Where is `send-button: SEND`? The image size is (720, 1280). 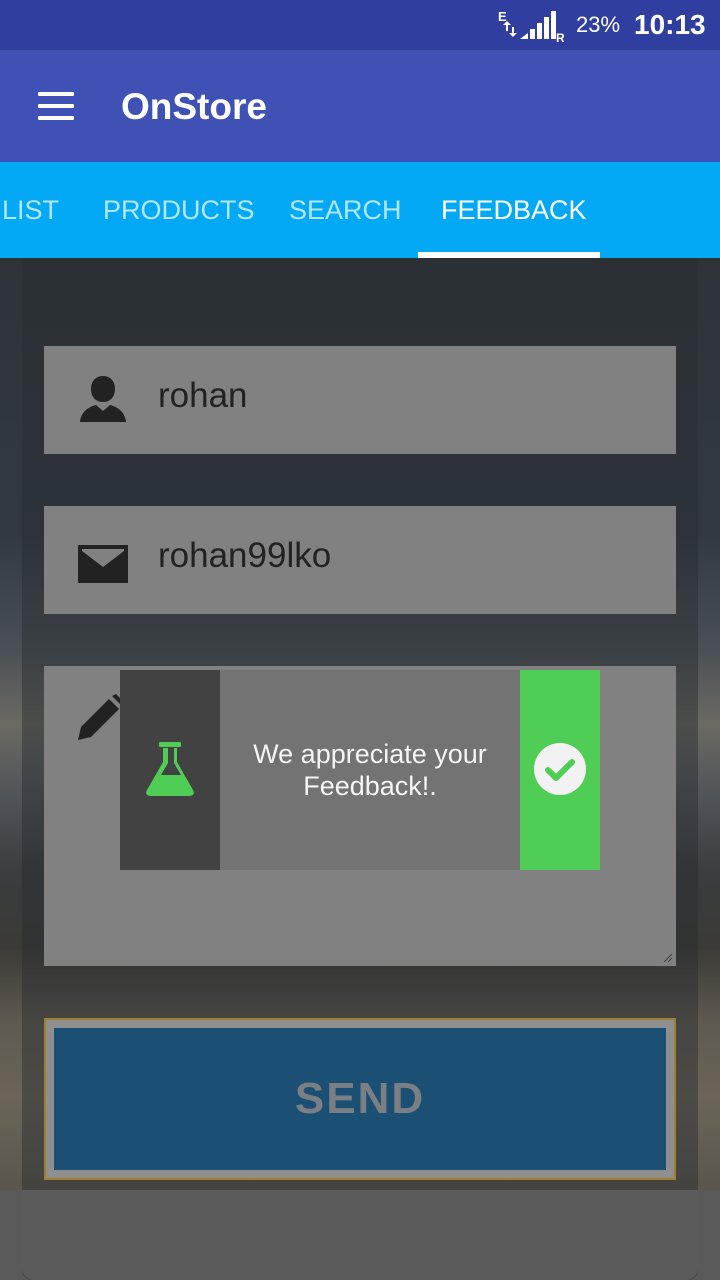 send-button: SEND is located at coordinates (360, 1099).